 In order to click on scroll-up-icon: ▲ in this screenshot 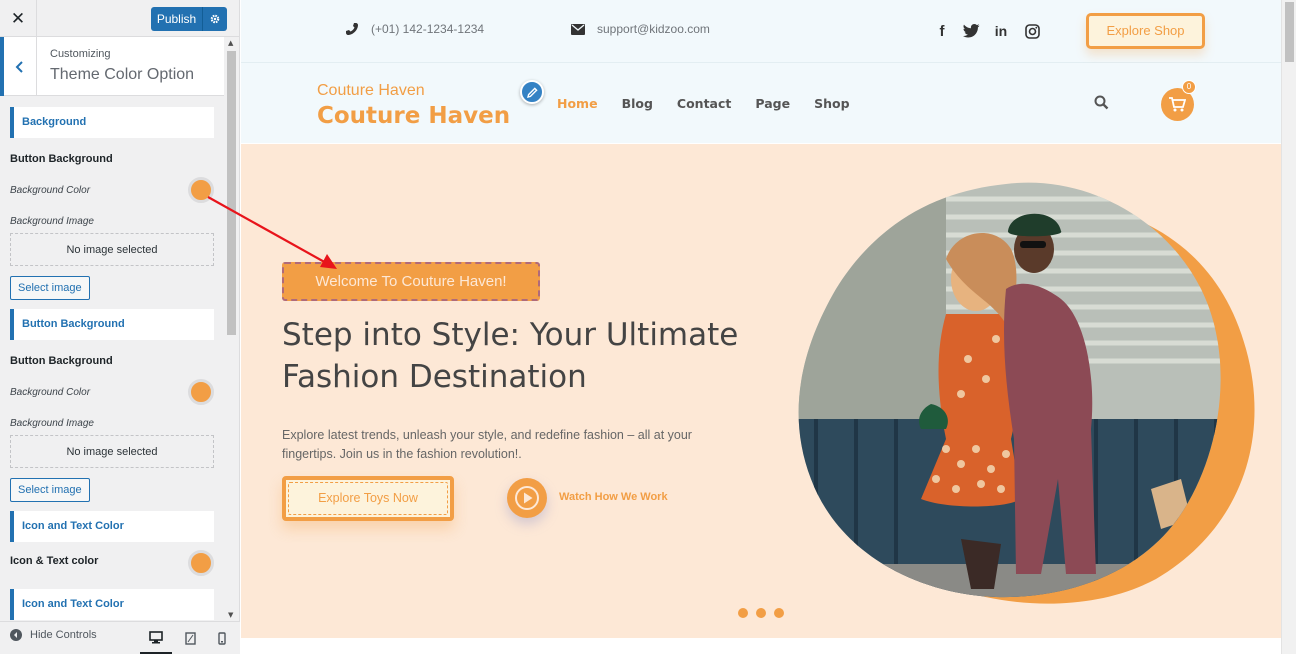, I will do `click(230, 43)`.